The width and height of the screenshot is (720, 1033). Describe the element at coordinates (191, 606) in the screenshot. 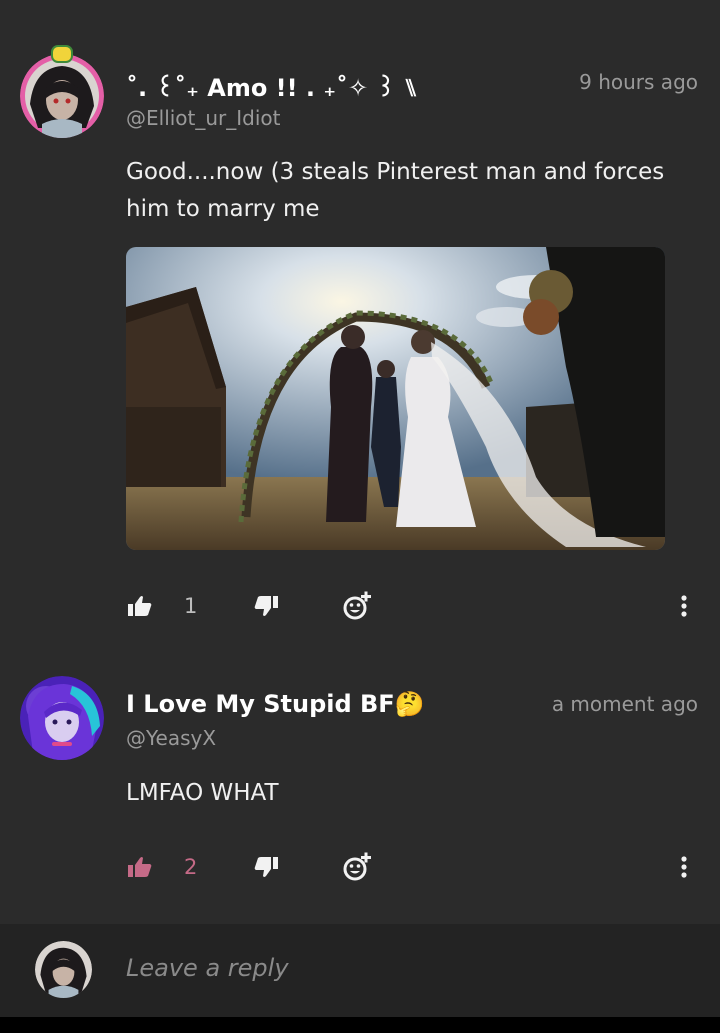

I see `like-count: 1` at that location.